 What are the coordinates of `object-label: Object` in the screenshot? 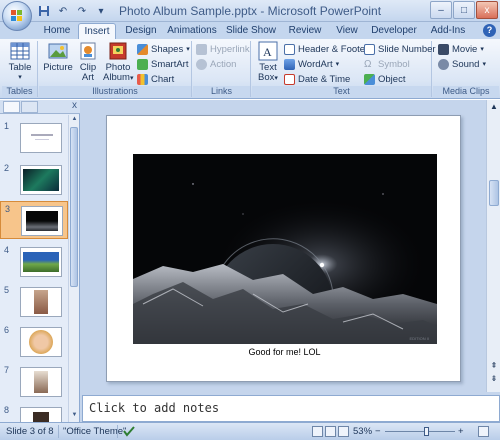 It's located at (392, 79).